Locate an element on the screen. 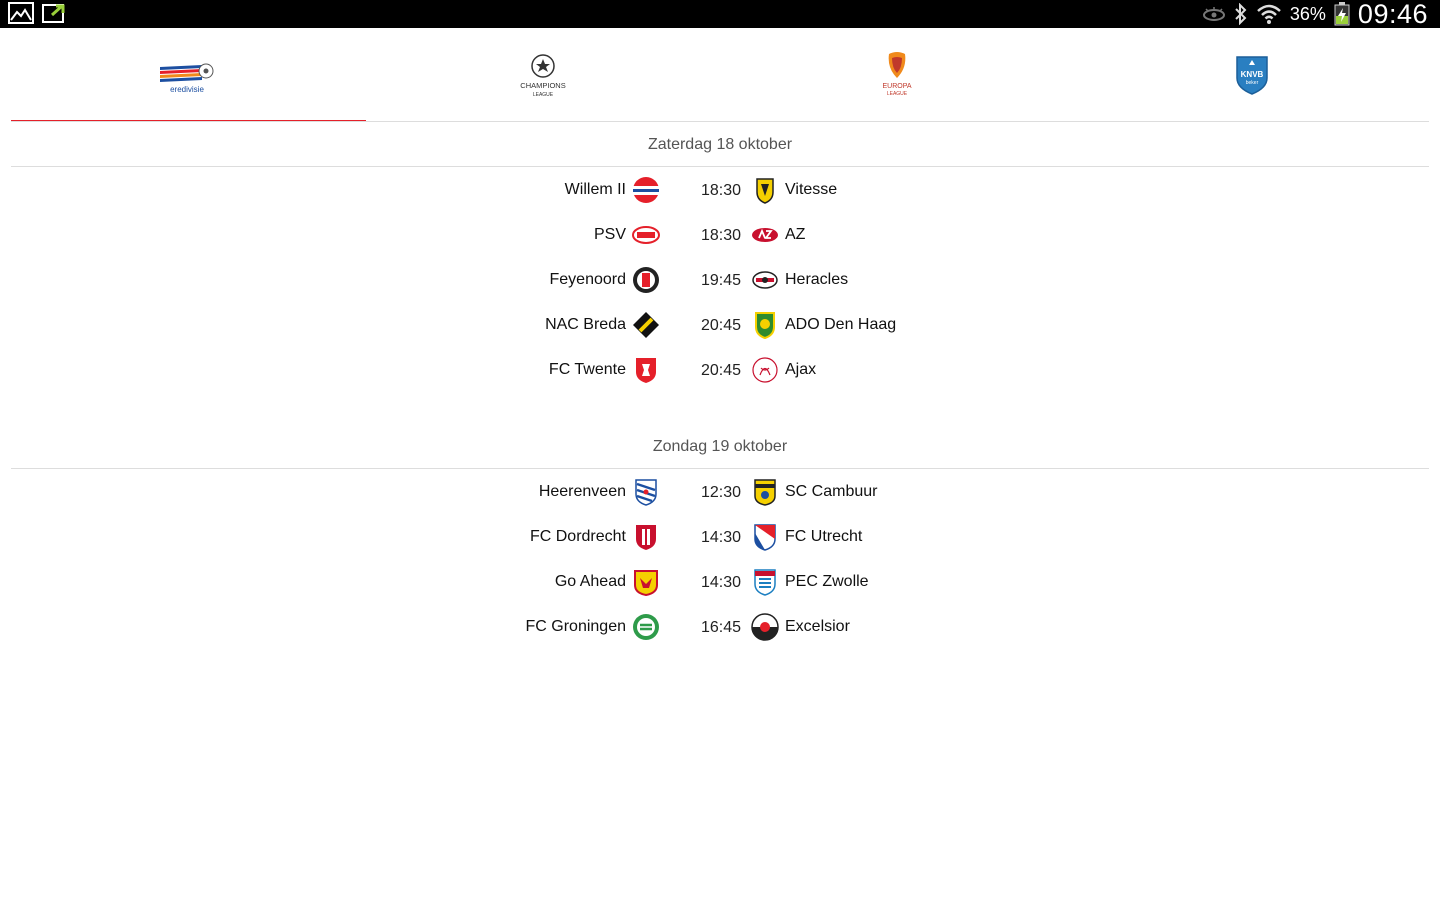  screen-share-icon is located at coordinates (53, 13).